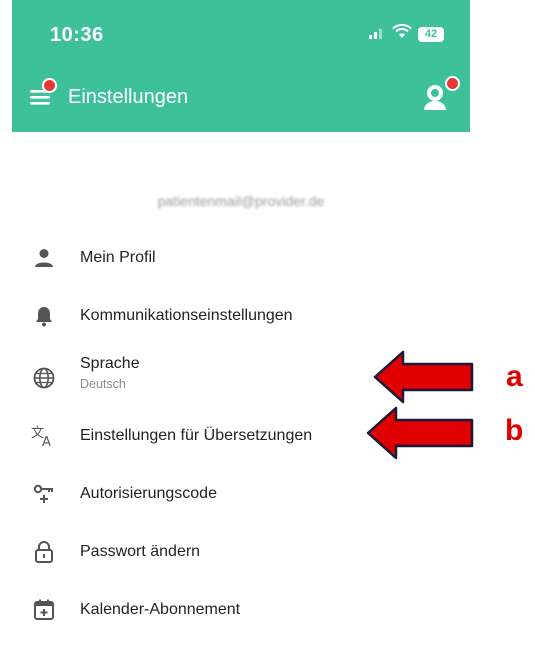 The image size is (535, 652). What do you see at coordinates (423, 377) in the screenshot?
I see `arrow-a-icon` at bounding box center [423, 377].